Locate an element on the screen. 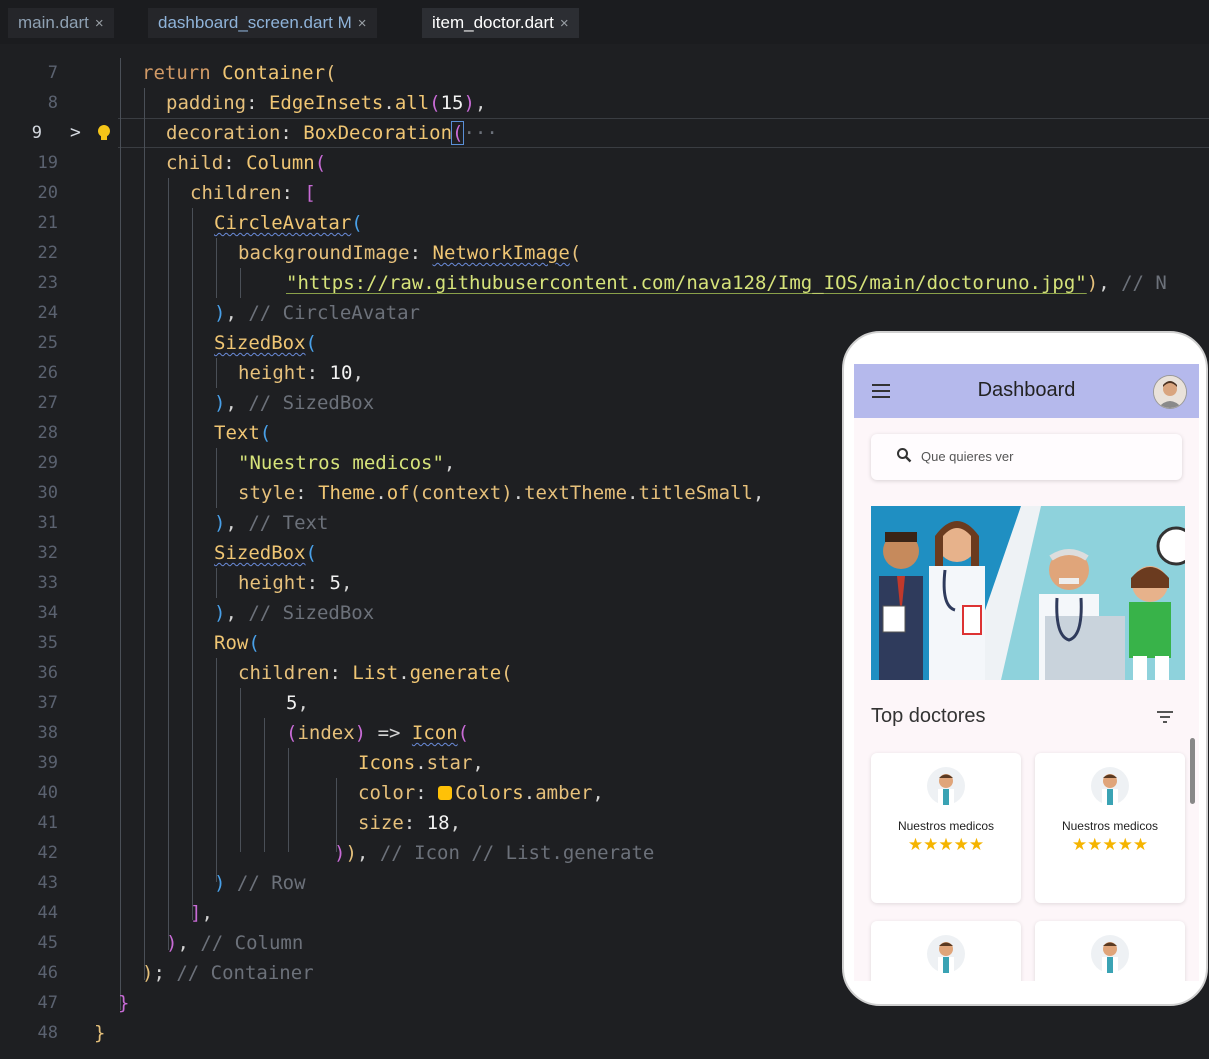 The image size is (1209, 1059). code-line-7: return Container( is located at coordinates (239, 73).